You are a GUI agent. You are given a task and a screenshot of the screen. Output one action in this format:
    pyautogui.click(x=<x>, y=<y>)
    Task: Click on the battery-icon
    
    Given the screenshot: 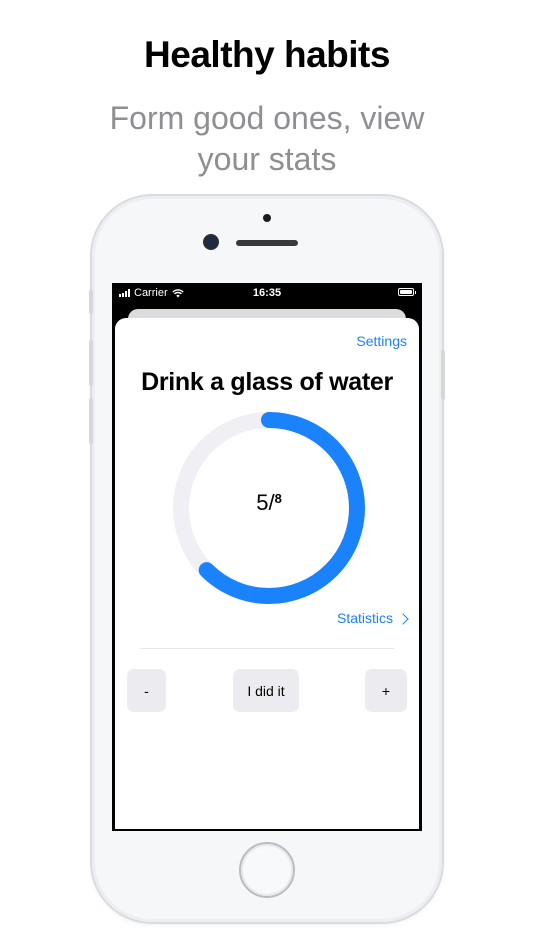 What is the action you would take?
    pyautogui.click(x=407, y=292)
    